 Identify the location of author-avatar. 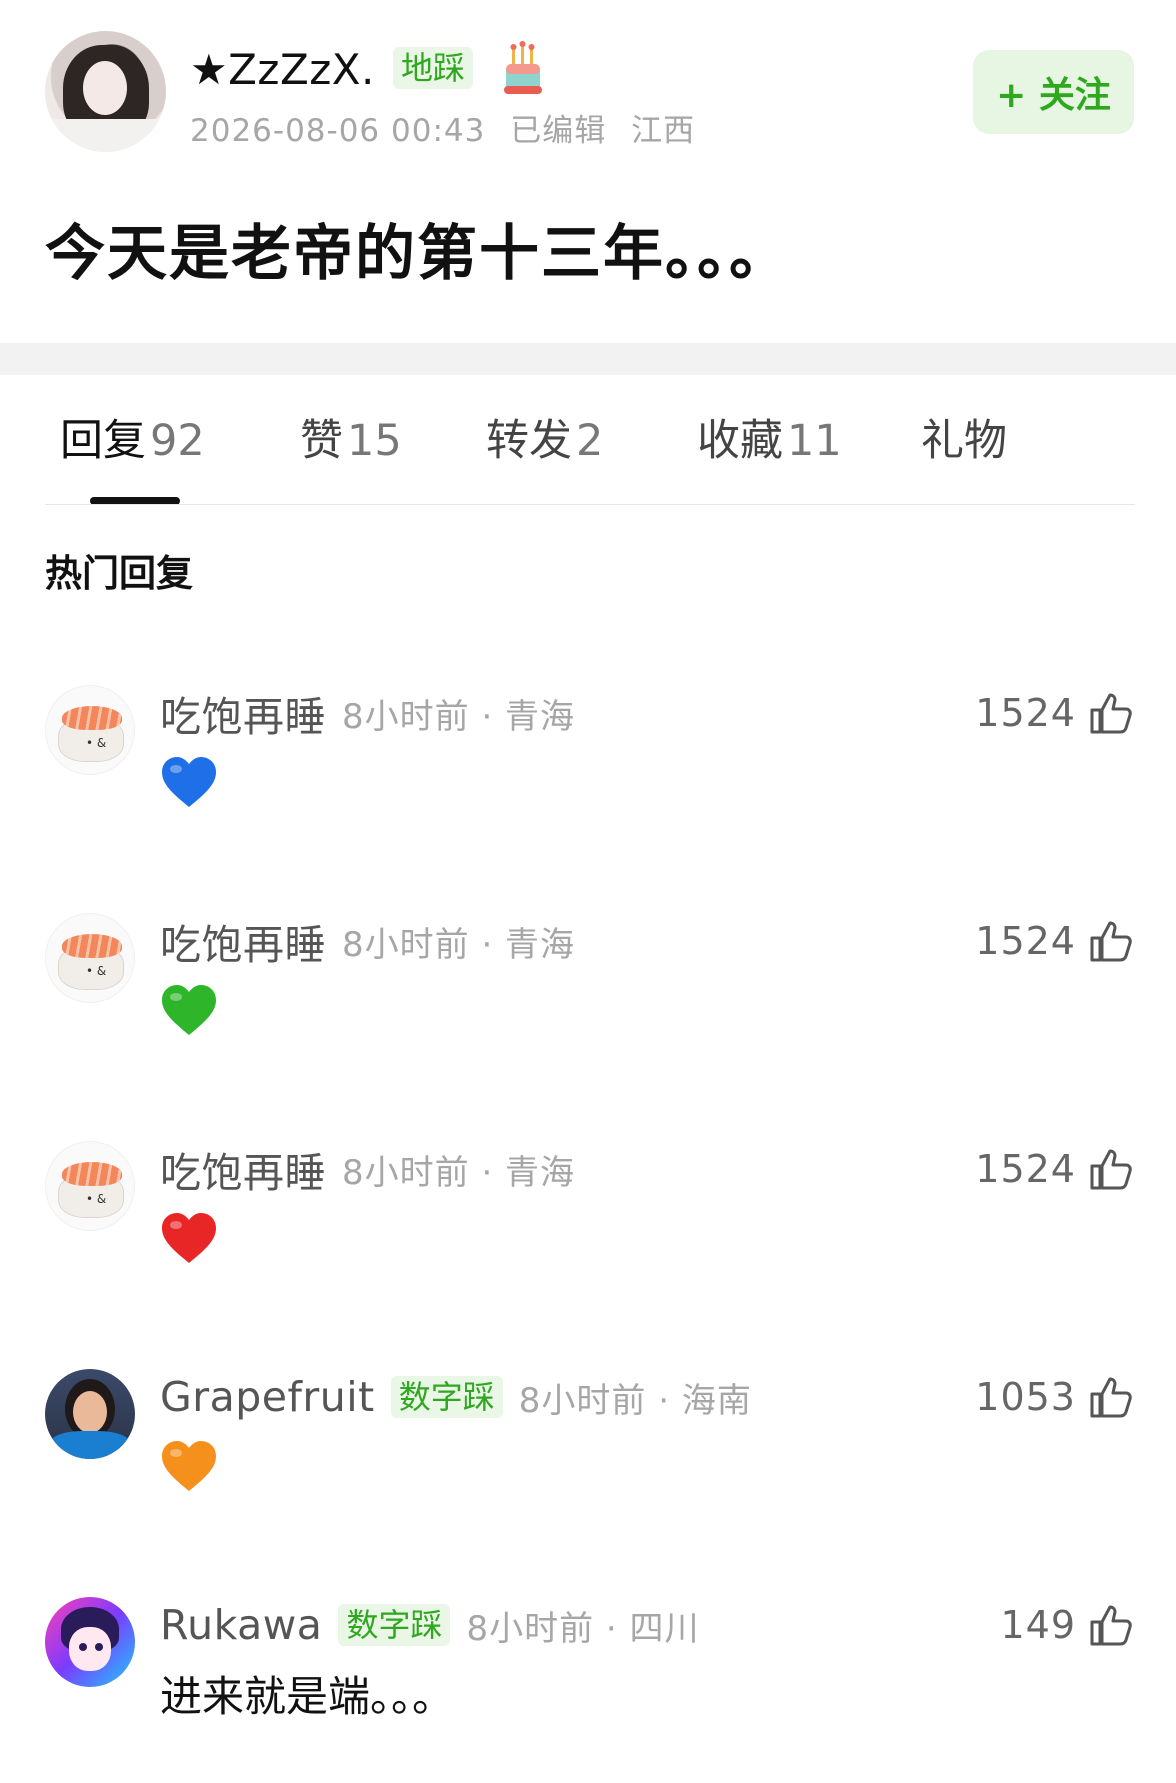
(105, 91).